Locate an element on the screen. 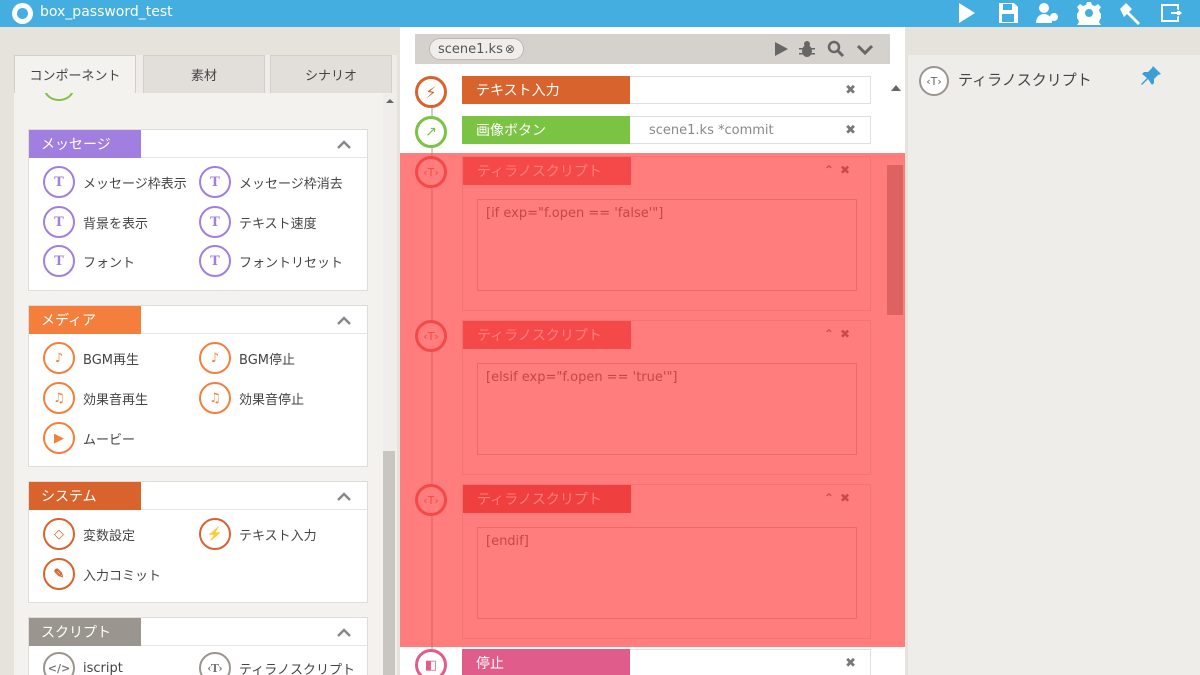  command-label: 停止 is located at coordinates (546, 662).